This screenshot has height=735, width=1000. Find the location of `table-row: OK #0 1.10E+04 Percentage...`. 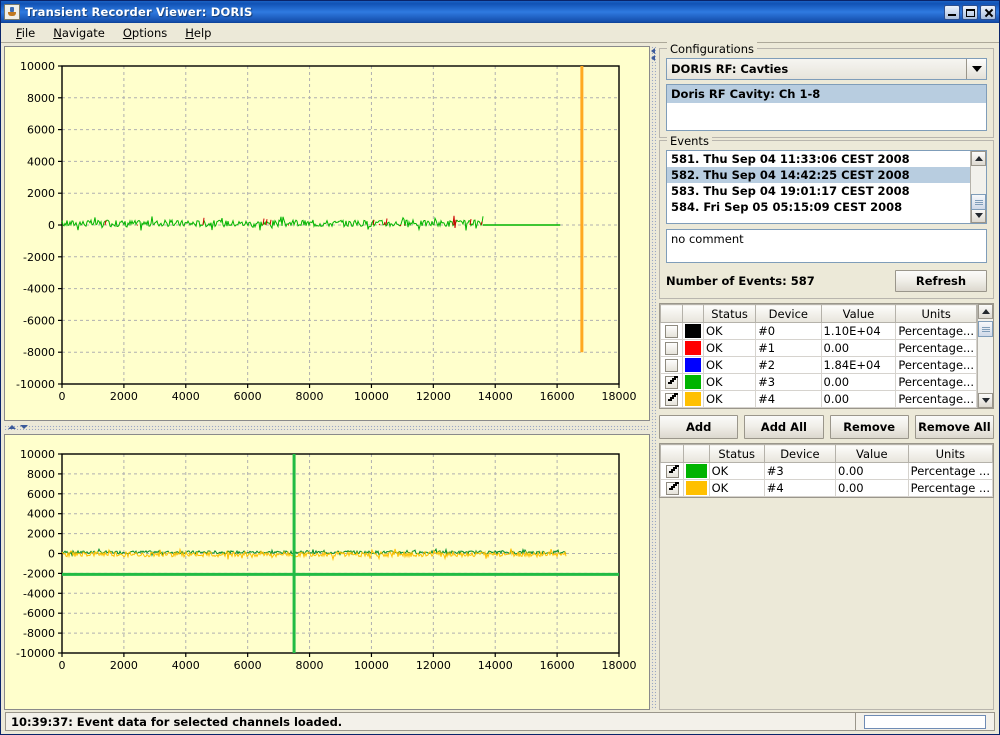

table-row: OK #0 1.10E+04 Percentage... is located at coordinates (818, 331).